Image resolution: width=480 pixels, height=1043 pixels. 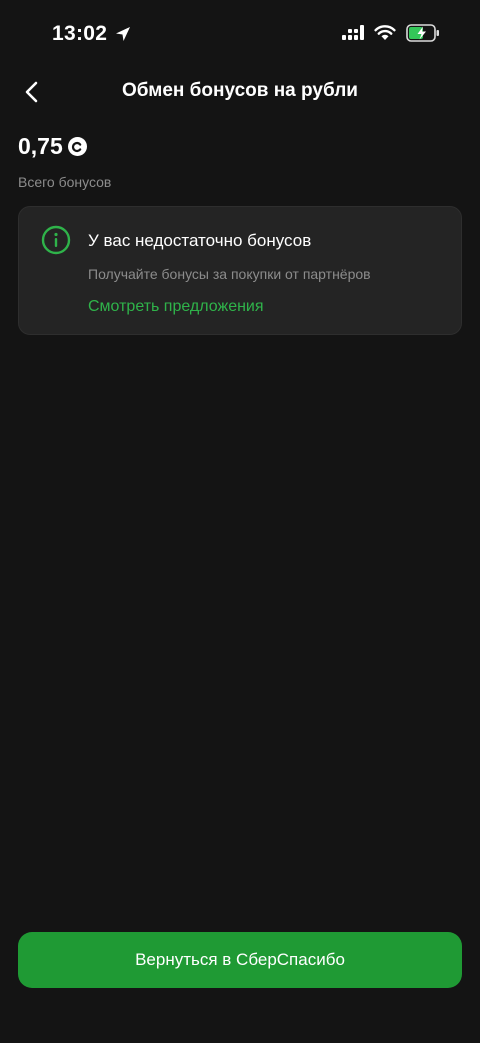 What do you see at coordinates (240, 960) in the screenshot?
I see `return-to-sberspasibo-button: Вернуться в СберСпасибо` at bounding box center [240, 960].